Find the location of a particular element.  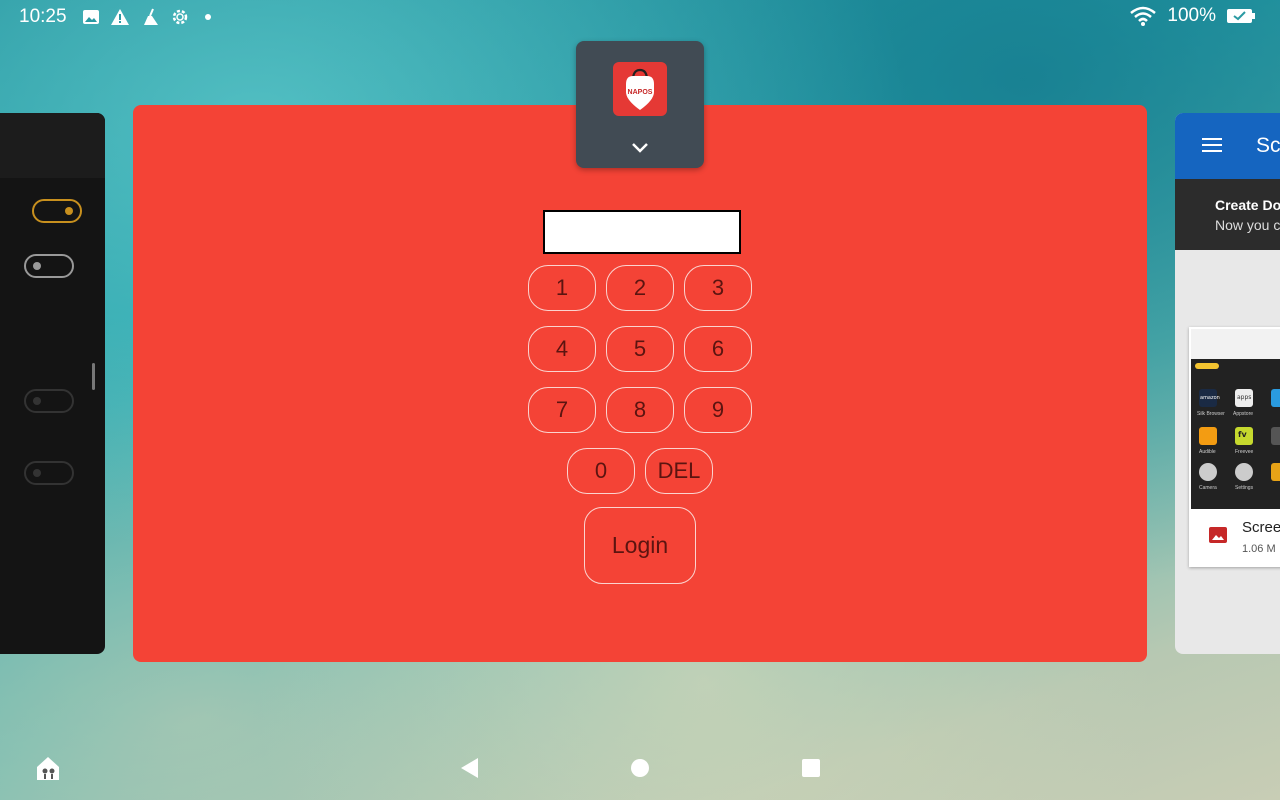

keypad-key-5: 5 is located at coordinates (640, 349).